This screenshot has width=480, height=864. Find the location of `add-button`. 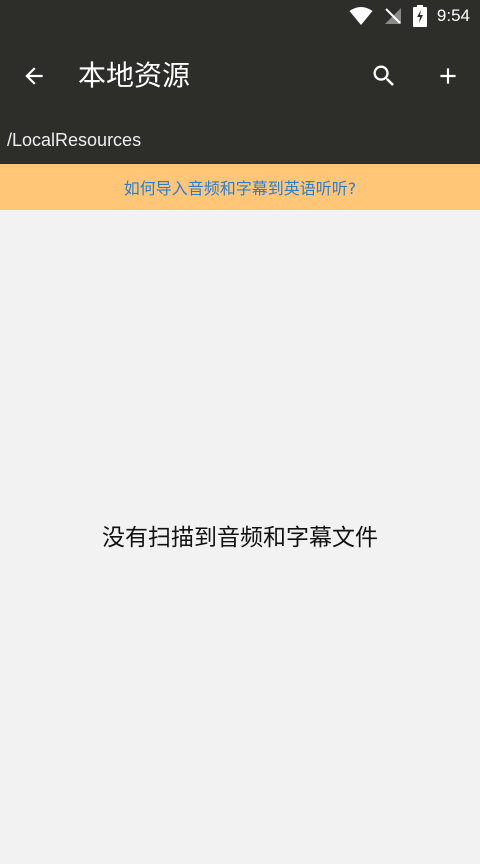

add-button is located at coordinates (448, 76).